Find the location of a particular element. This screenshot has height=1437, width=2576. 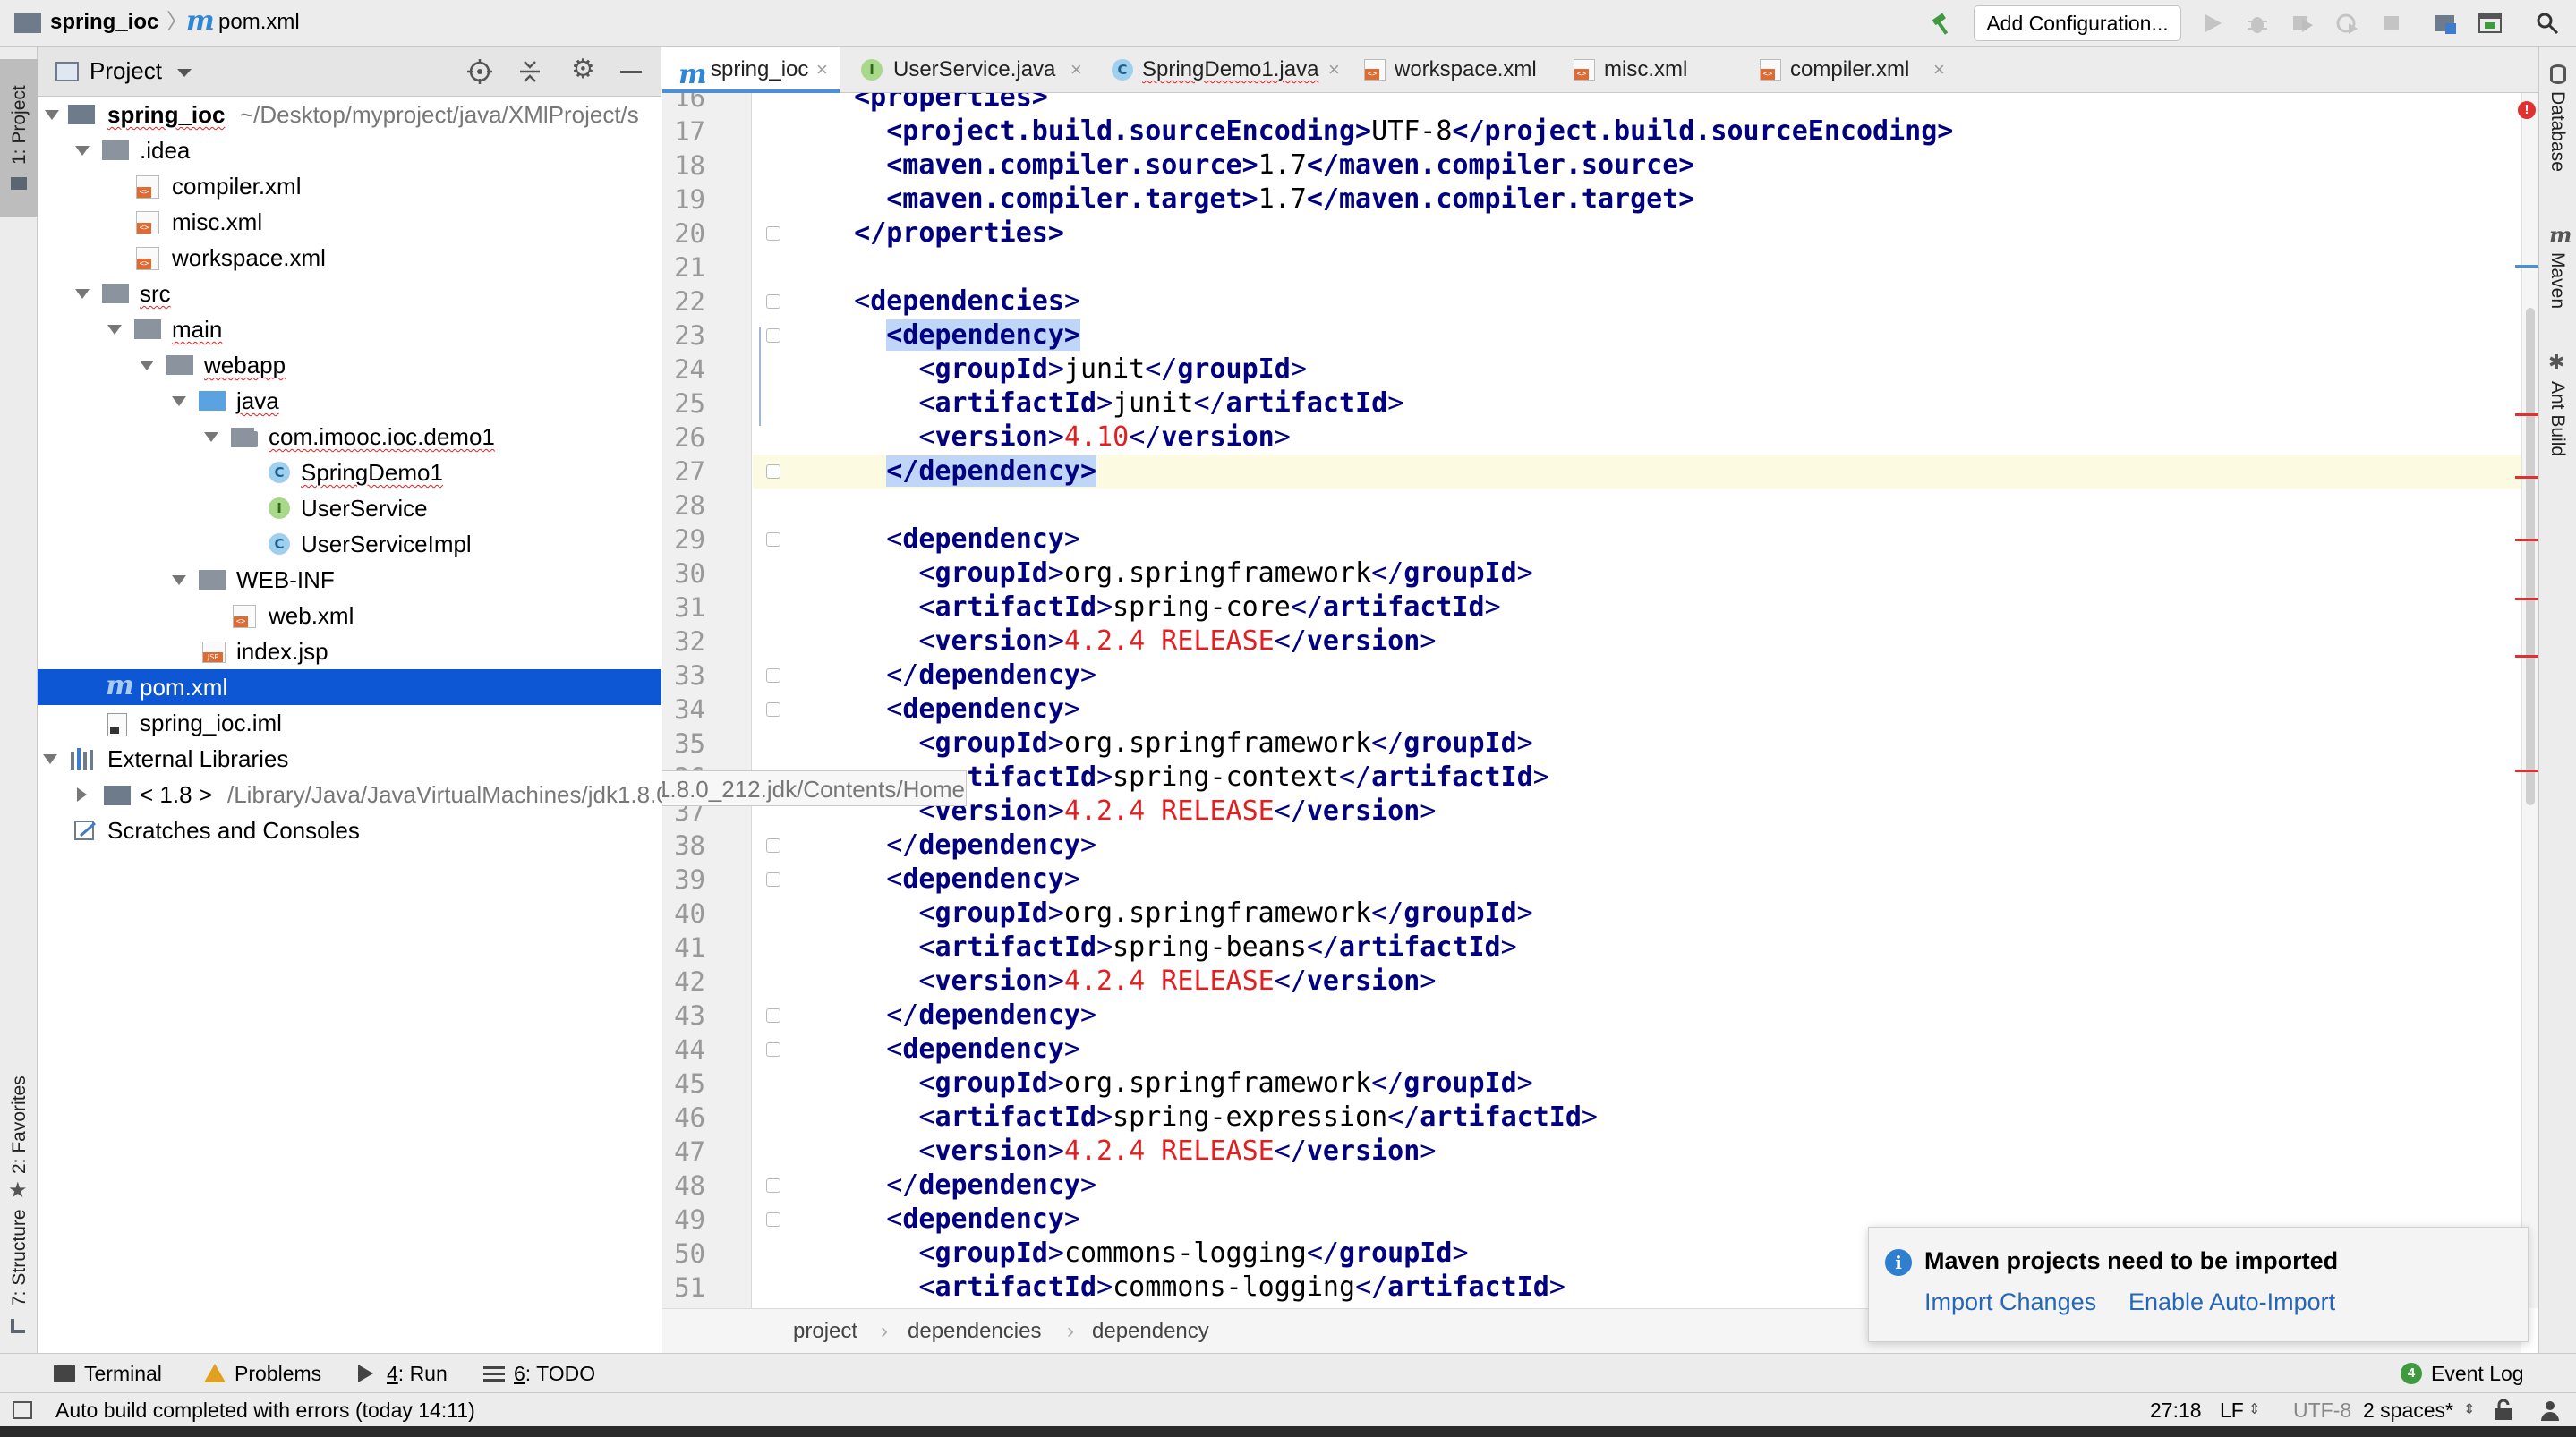

run-button: 4: Run is located at coordinates (407, 1373).